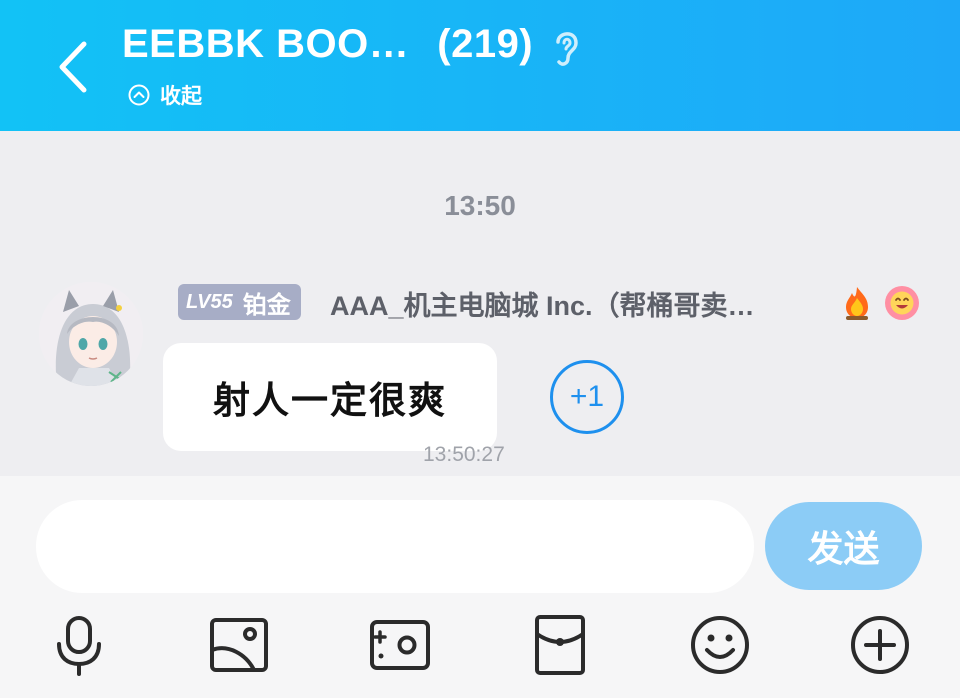 This screenshot has height=698, width=960. I want to click on message-input, so click(395, 546).